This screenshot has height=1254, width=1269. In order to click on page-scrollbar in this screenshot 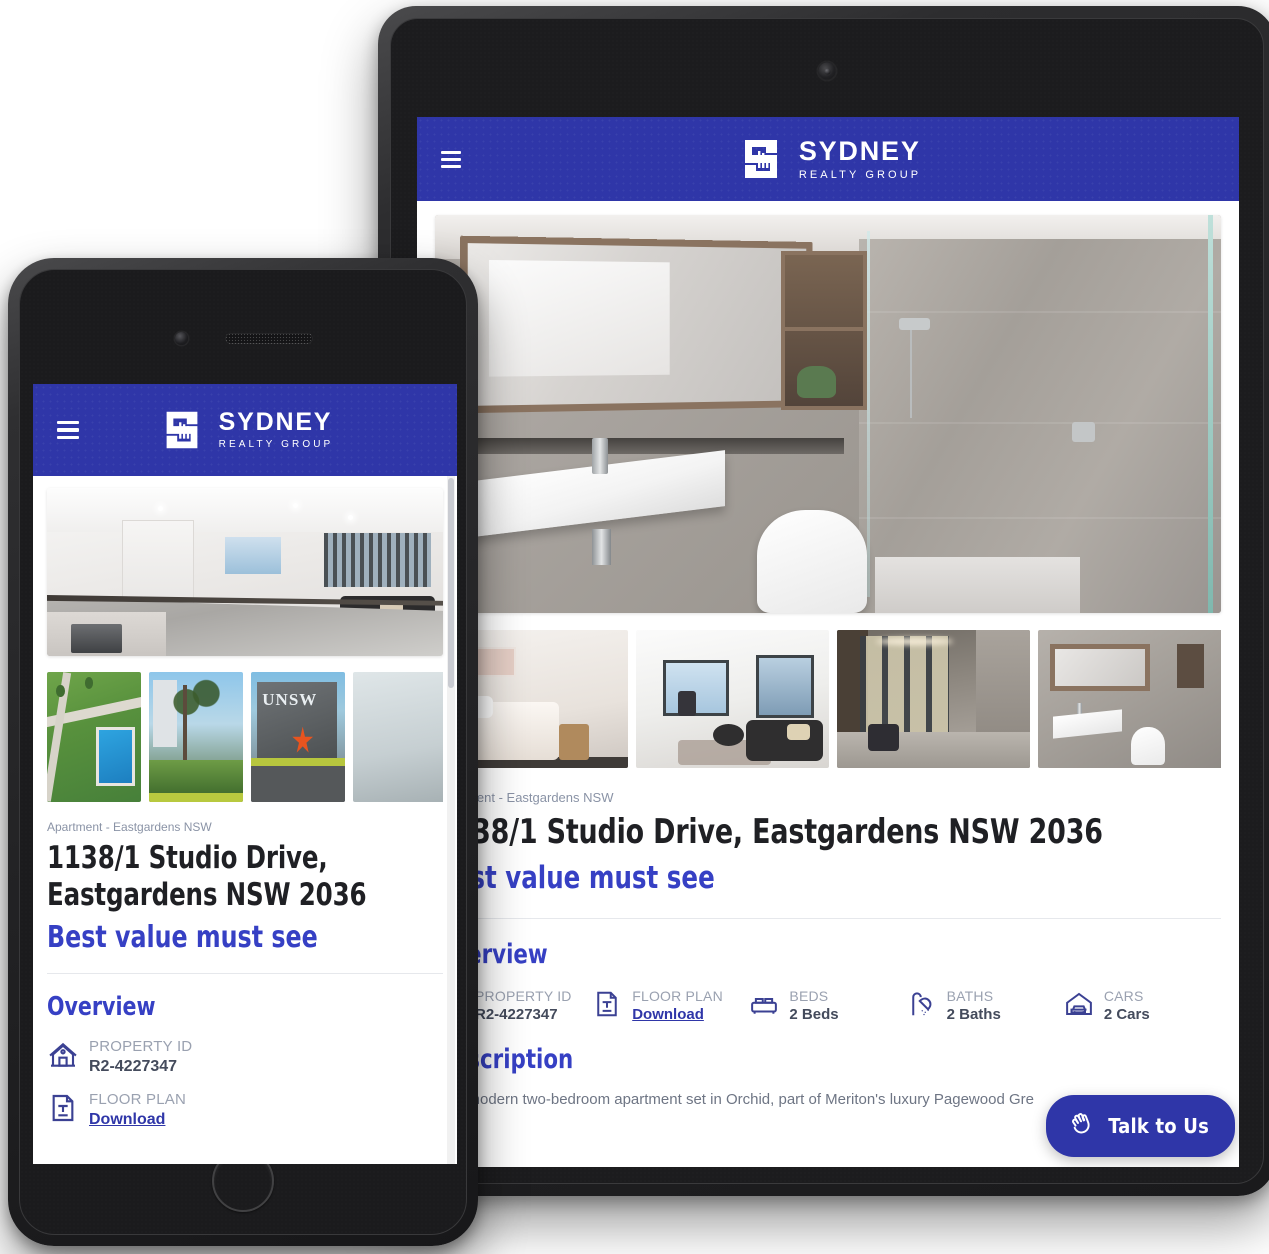, I will do `click(451, 820)`.